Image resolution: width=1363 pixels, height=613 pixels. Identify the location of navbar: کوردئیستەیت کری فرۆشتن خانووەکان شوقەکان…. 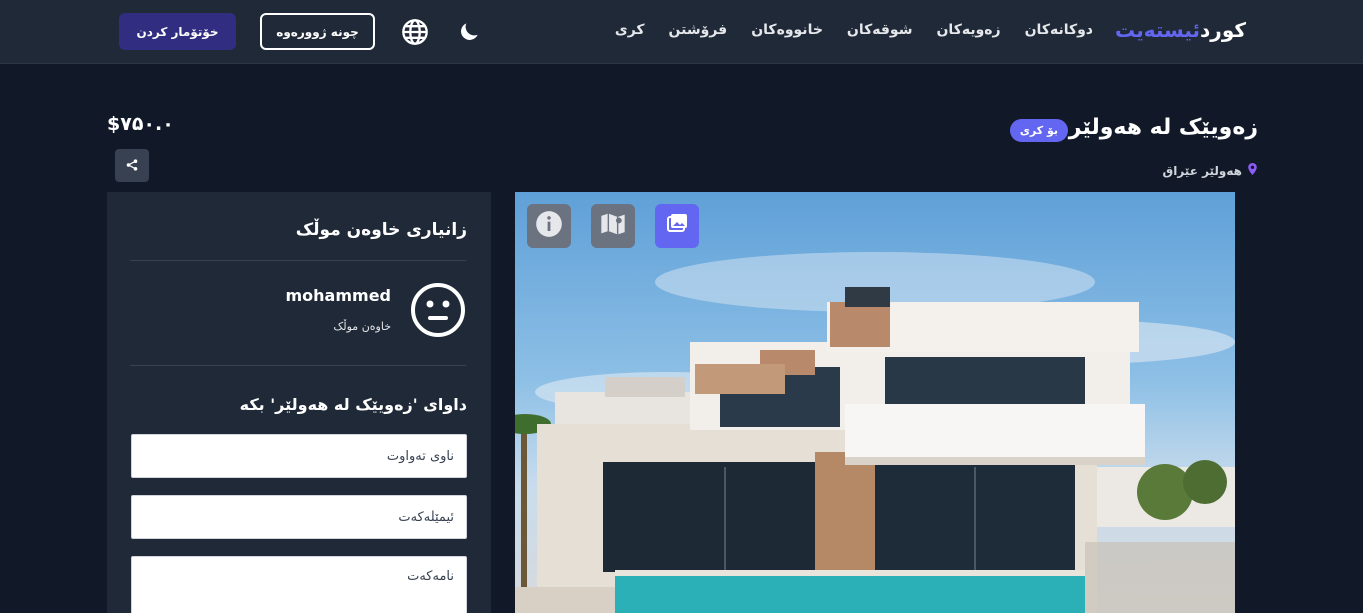
(681, 32).